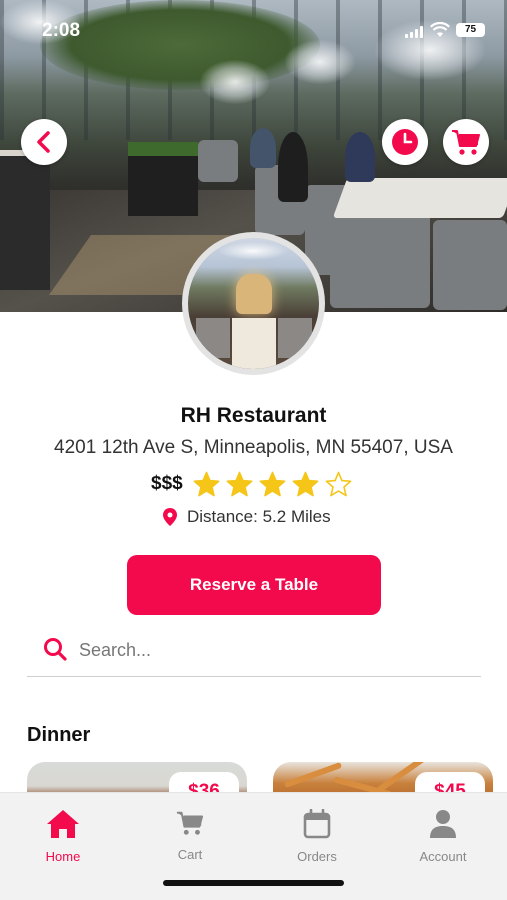 The image size is (507, 900). Describe the element at coordinates (338, 483) in the screenshot. I see `star-empty-icon` at that location.